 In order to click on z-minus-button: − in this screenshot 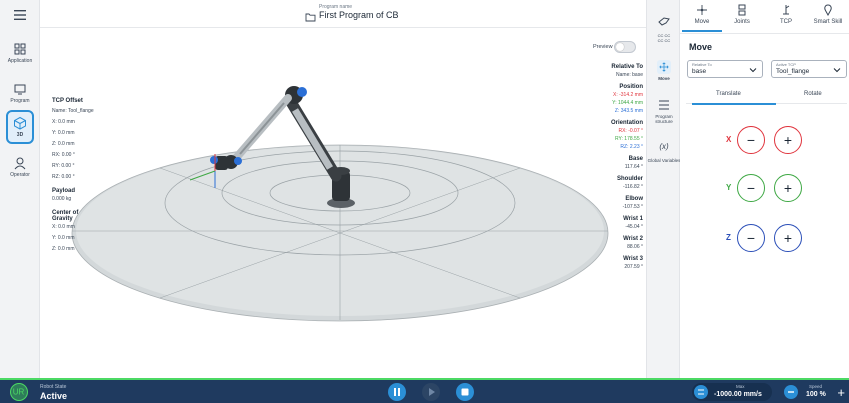, I will do `click(751, 238)`.